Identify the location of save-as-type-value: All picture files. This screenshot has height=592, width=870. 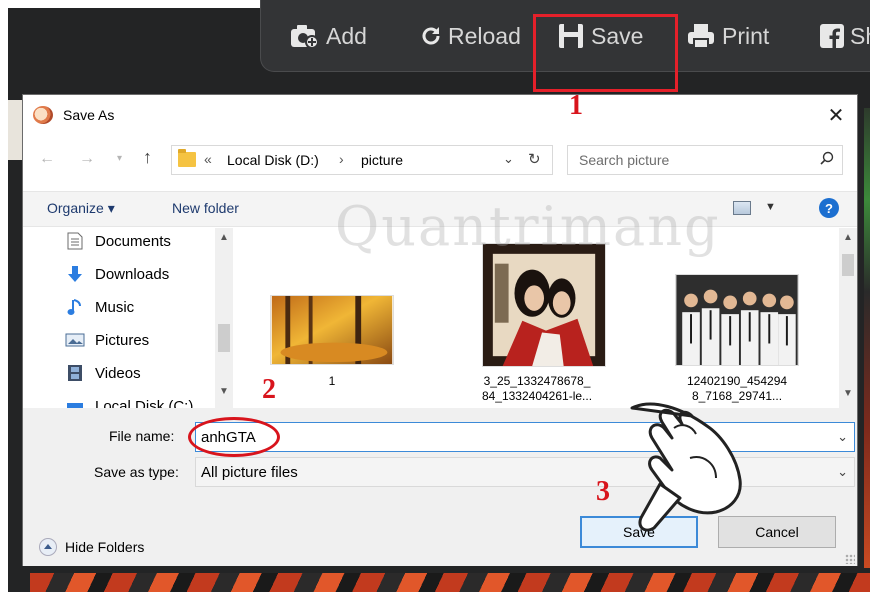
(249, 472).